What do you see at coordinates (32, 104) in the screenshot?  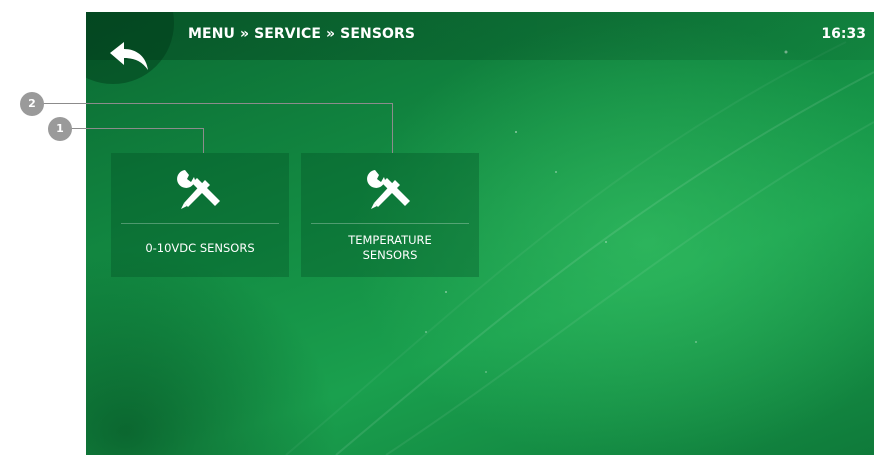 I see `callout-badge: 2` at bounding box center [32, 104].